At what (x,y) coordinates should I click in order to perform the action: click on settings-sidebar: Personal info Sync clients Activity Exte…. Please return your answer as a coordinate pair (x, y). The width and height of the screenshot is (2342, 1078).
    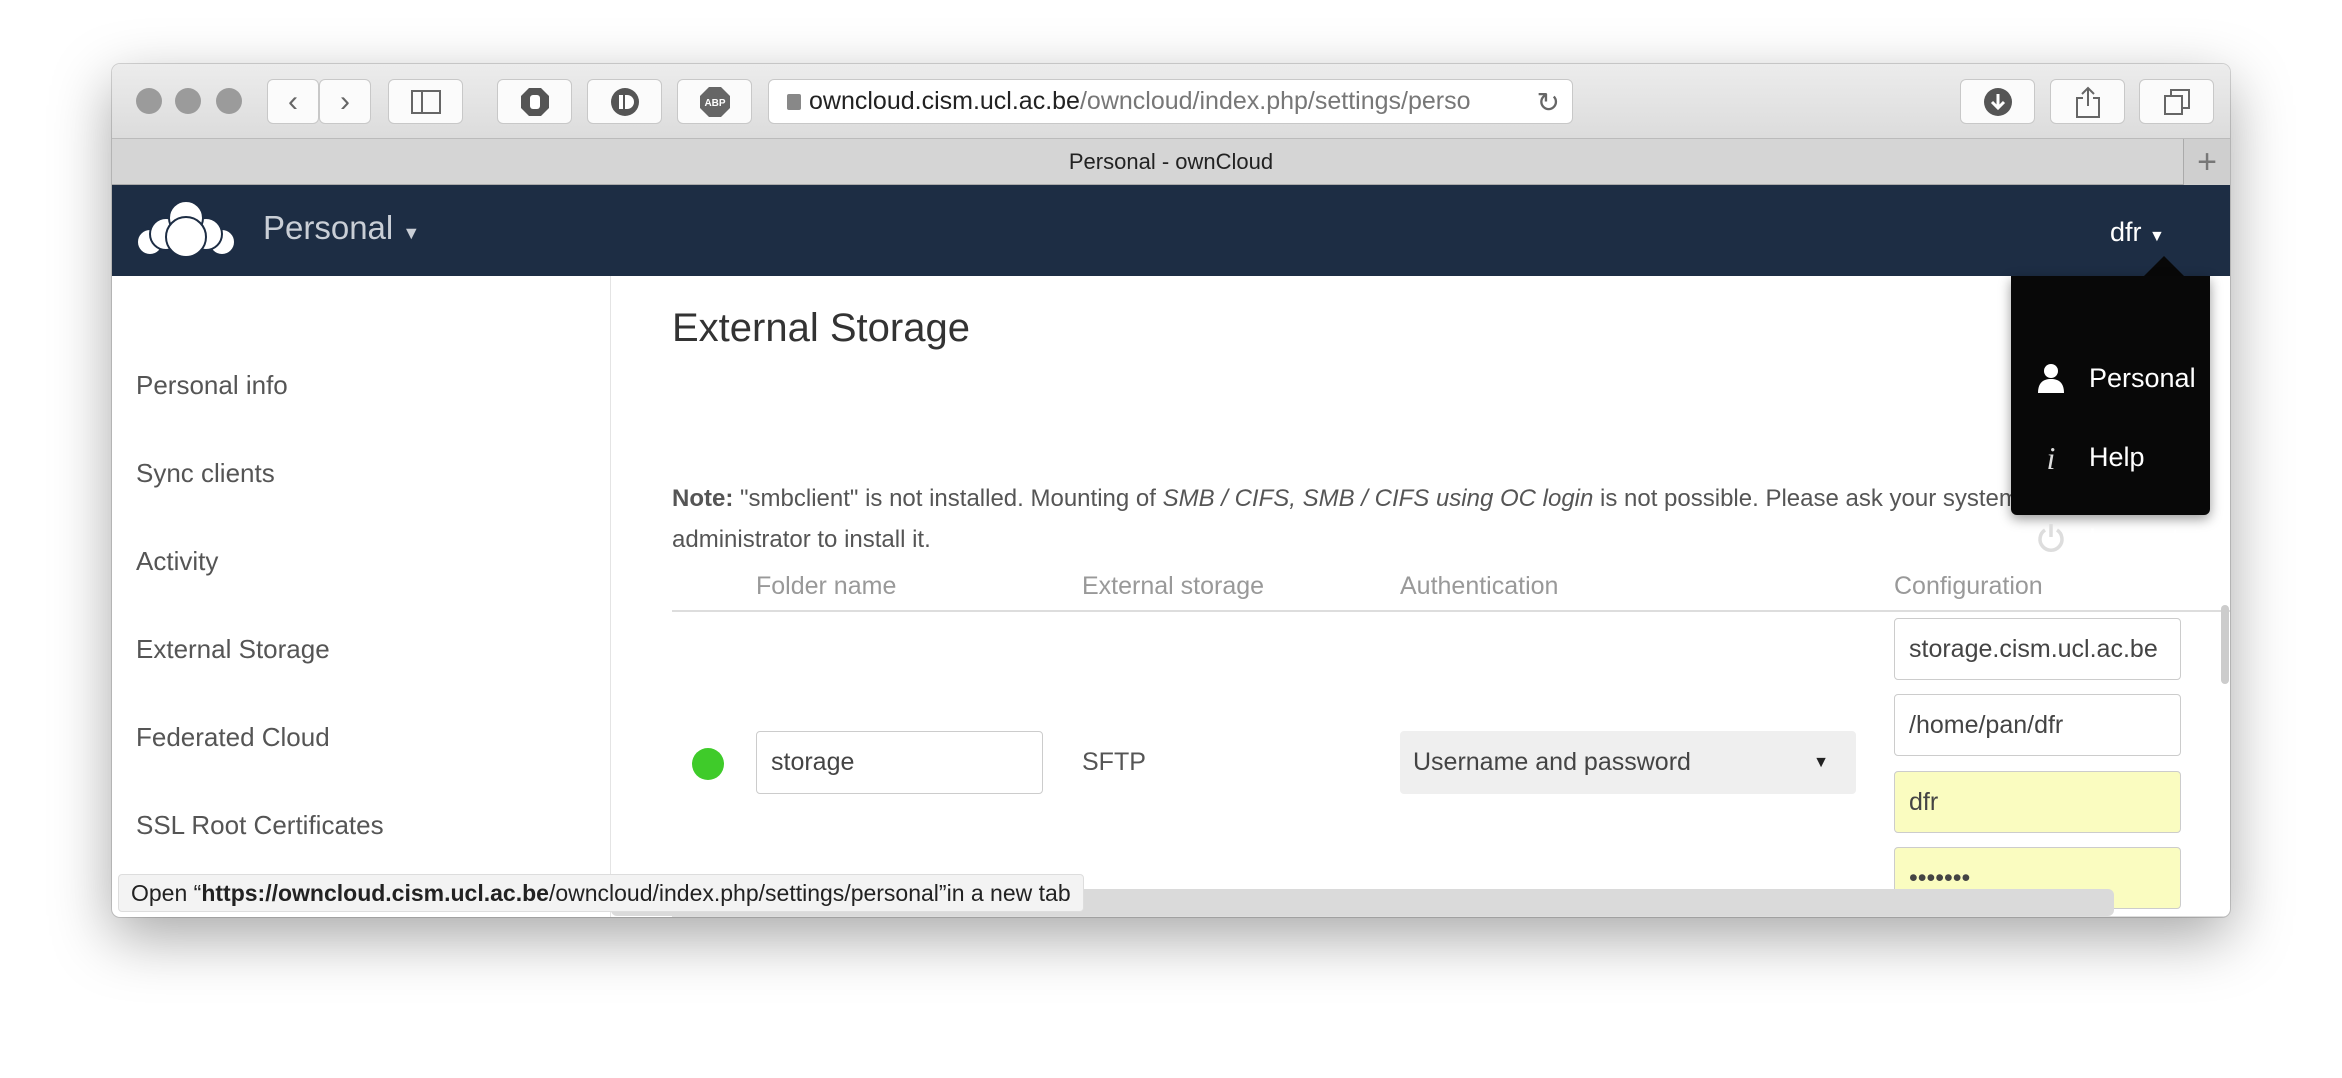
    Looking at the image, I should click on (361, 596).